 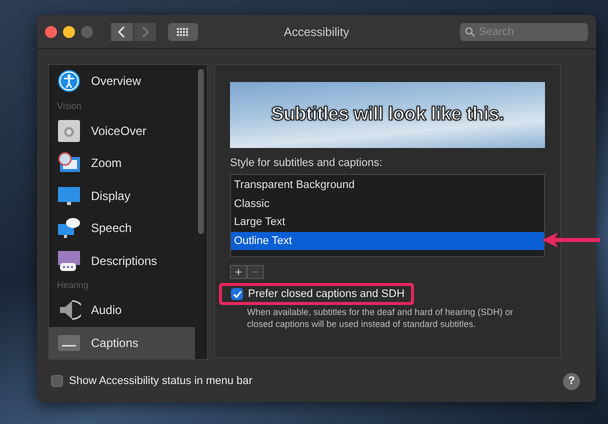 I want to click on description-text: When available, subtitles for the deaf and hard of hearing (SDH) or closed captions will be used instead of standard subtitles., so click(x=380, y=318).